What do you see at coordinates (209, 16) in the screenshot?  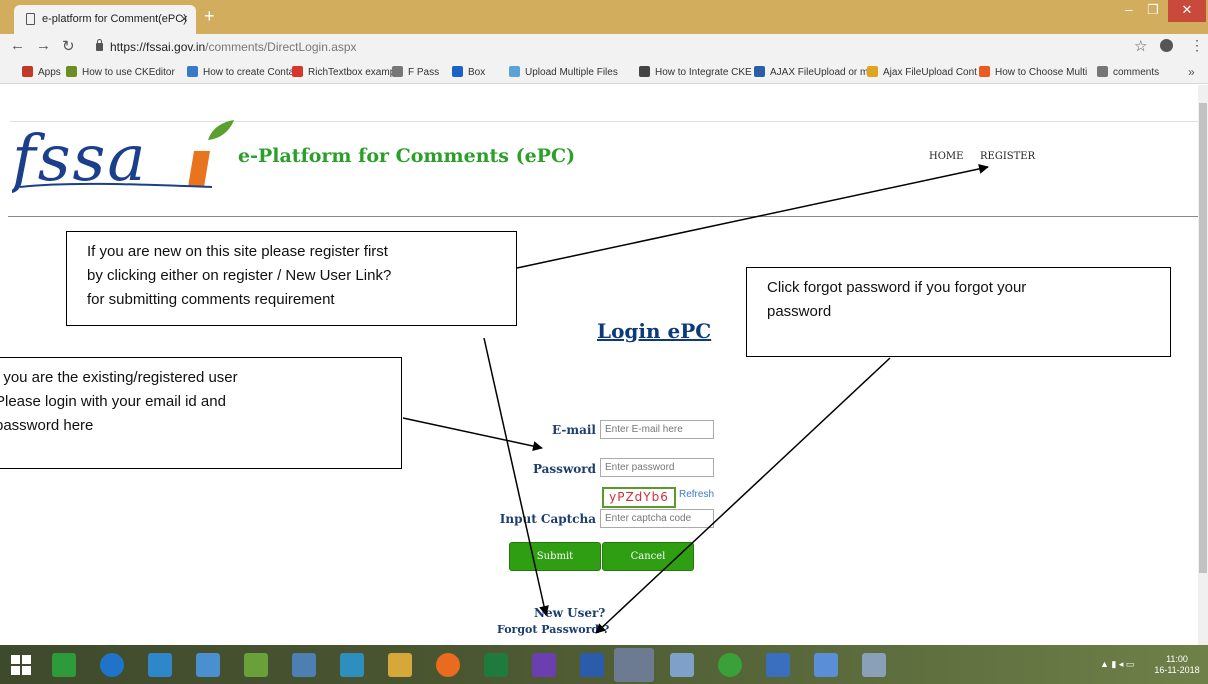 I see `new-tab-button: +` at bounding box center [209, 16].